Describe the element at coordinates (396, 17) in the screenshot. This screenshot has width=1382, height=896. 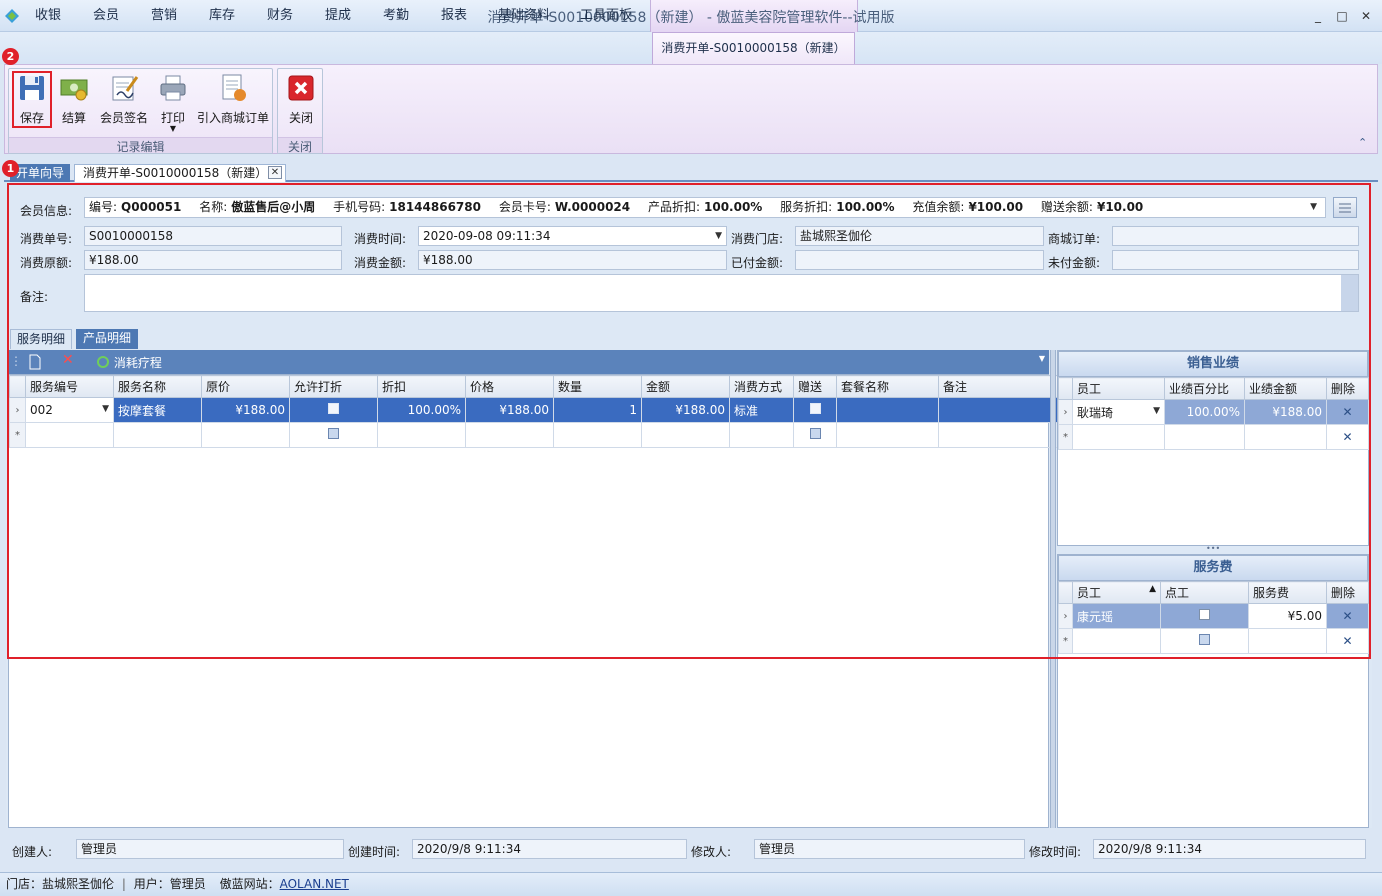
I see `menu-tab-attendance: 考勤` at that location.